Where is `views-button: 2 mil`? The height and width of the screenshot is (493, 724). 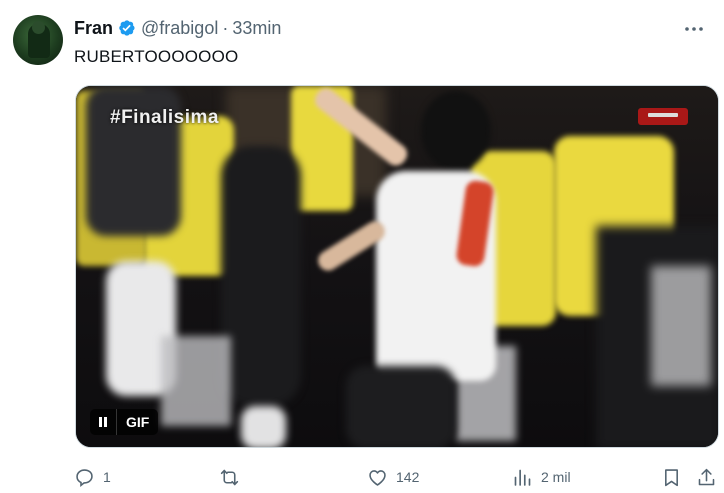 views-button: 2 mil is located at coordinates (541, 477).